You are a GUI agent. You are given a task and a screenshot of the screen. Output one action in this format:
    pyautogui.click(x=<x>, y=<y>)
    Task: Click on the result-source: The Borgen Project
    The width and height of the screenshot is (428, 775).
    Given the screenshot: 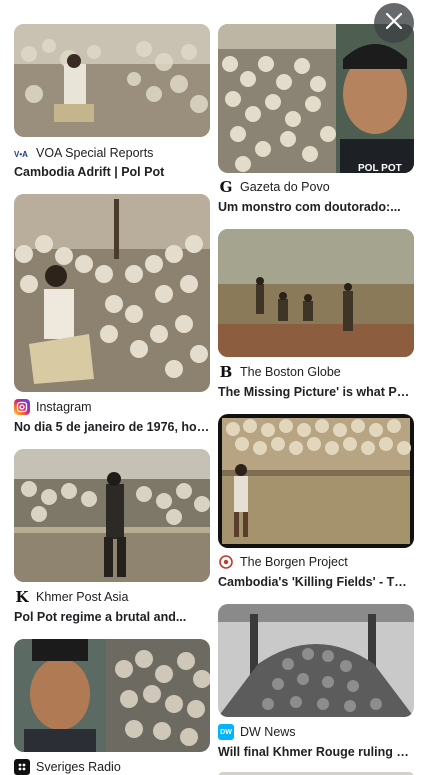 What is the action you would take?
    pyautogui.click(x=283, y=562)
    